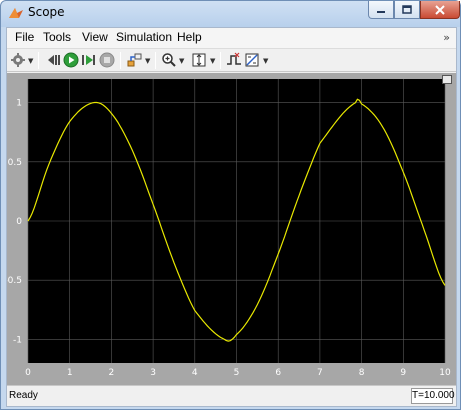 Image resolution: width=461 pixels, height=410 pixels. I want to click on step-back-button, so click(53, 60).